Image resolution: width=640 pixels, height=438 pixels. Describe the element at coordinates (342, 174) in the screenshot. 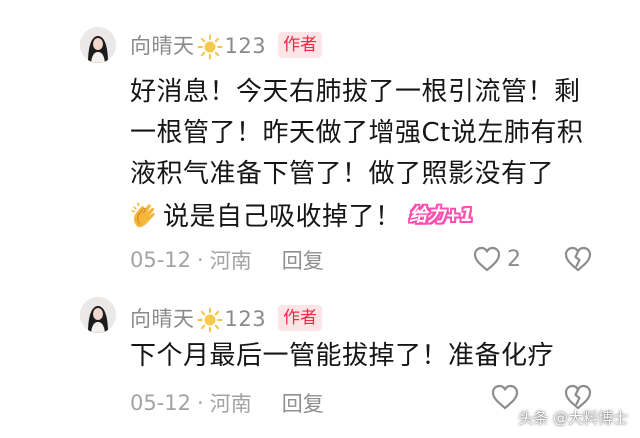

I see `comment-line: 液积气准备下管了！做了照影没有了` at that location.